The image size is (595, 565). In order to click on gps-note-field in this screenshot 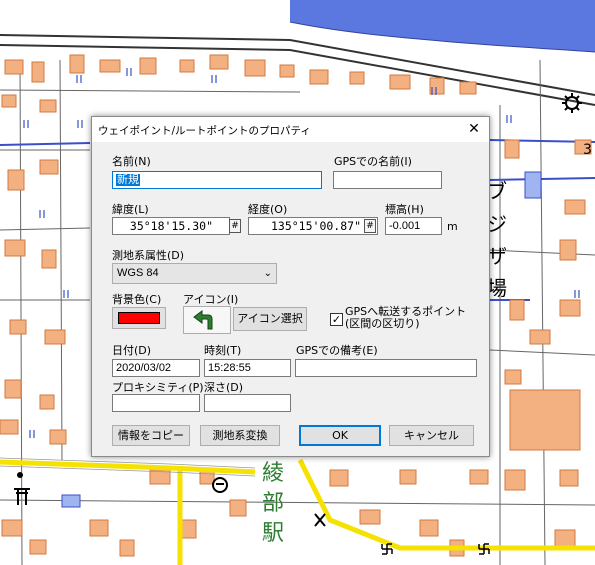, I will do `click(386, 368)`.